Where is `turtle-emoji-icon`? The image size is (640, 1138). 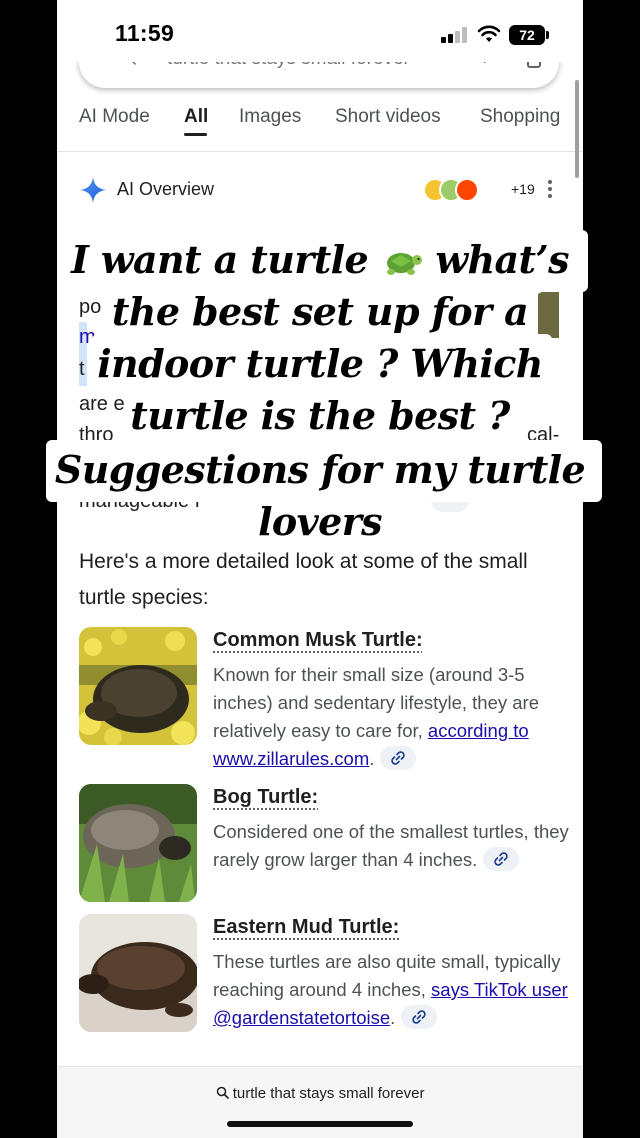
turtle-emoji-icon is located at coordinates (404, 264).